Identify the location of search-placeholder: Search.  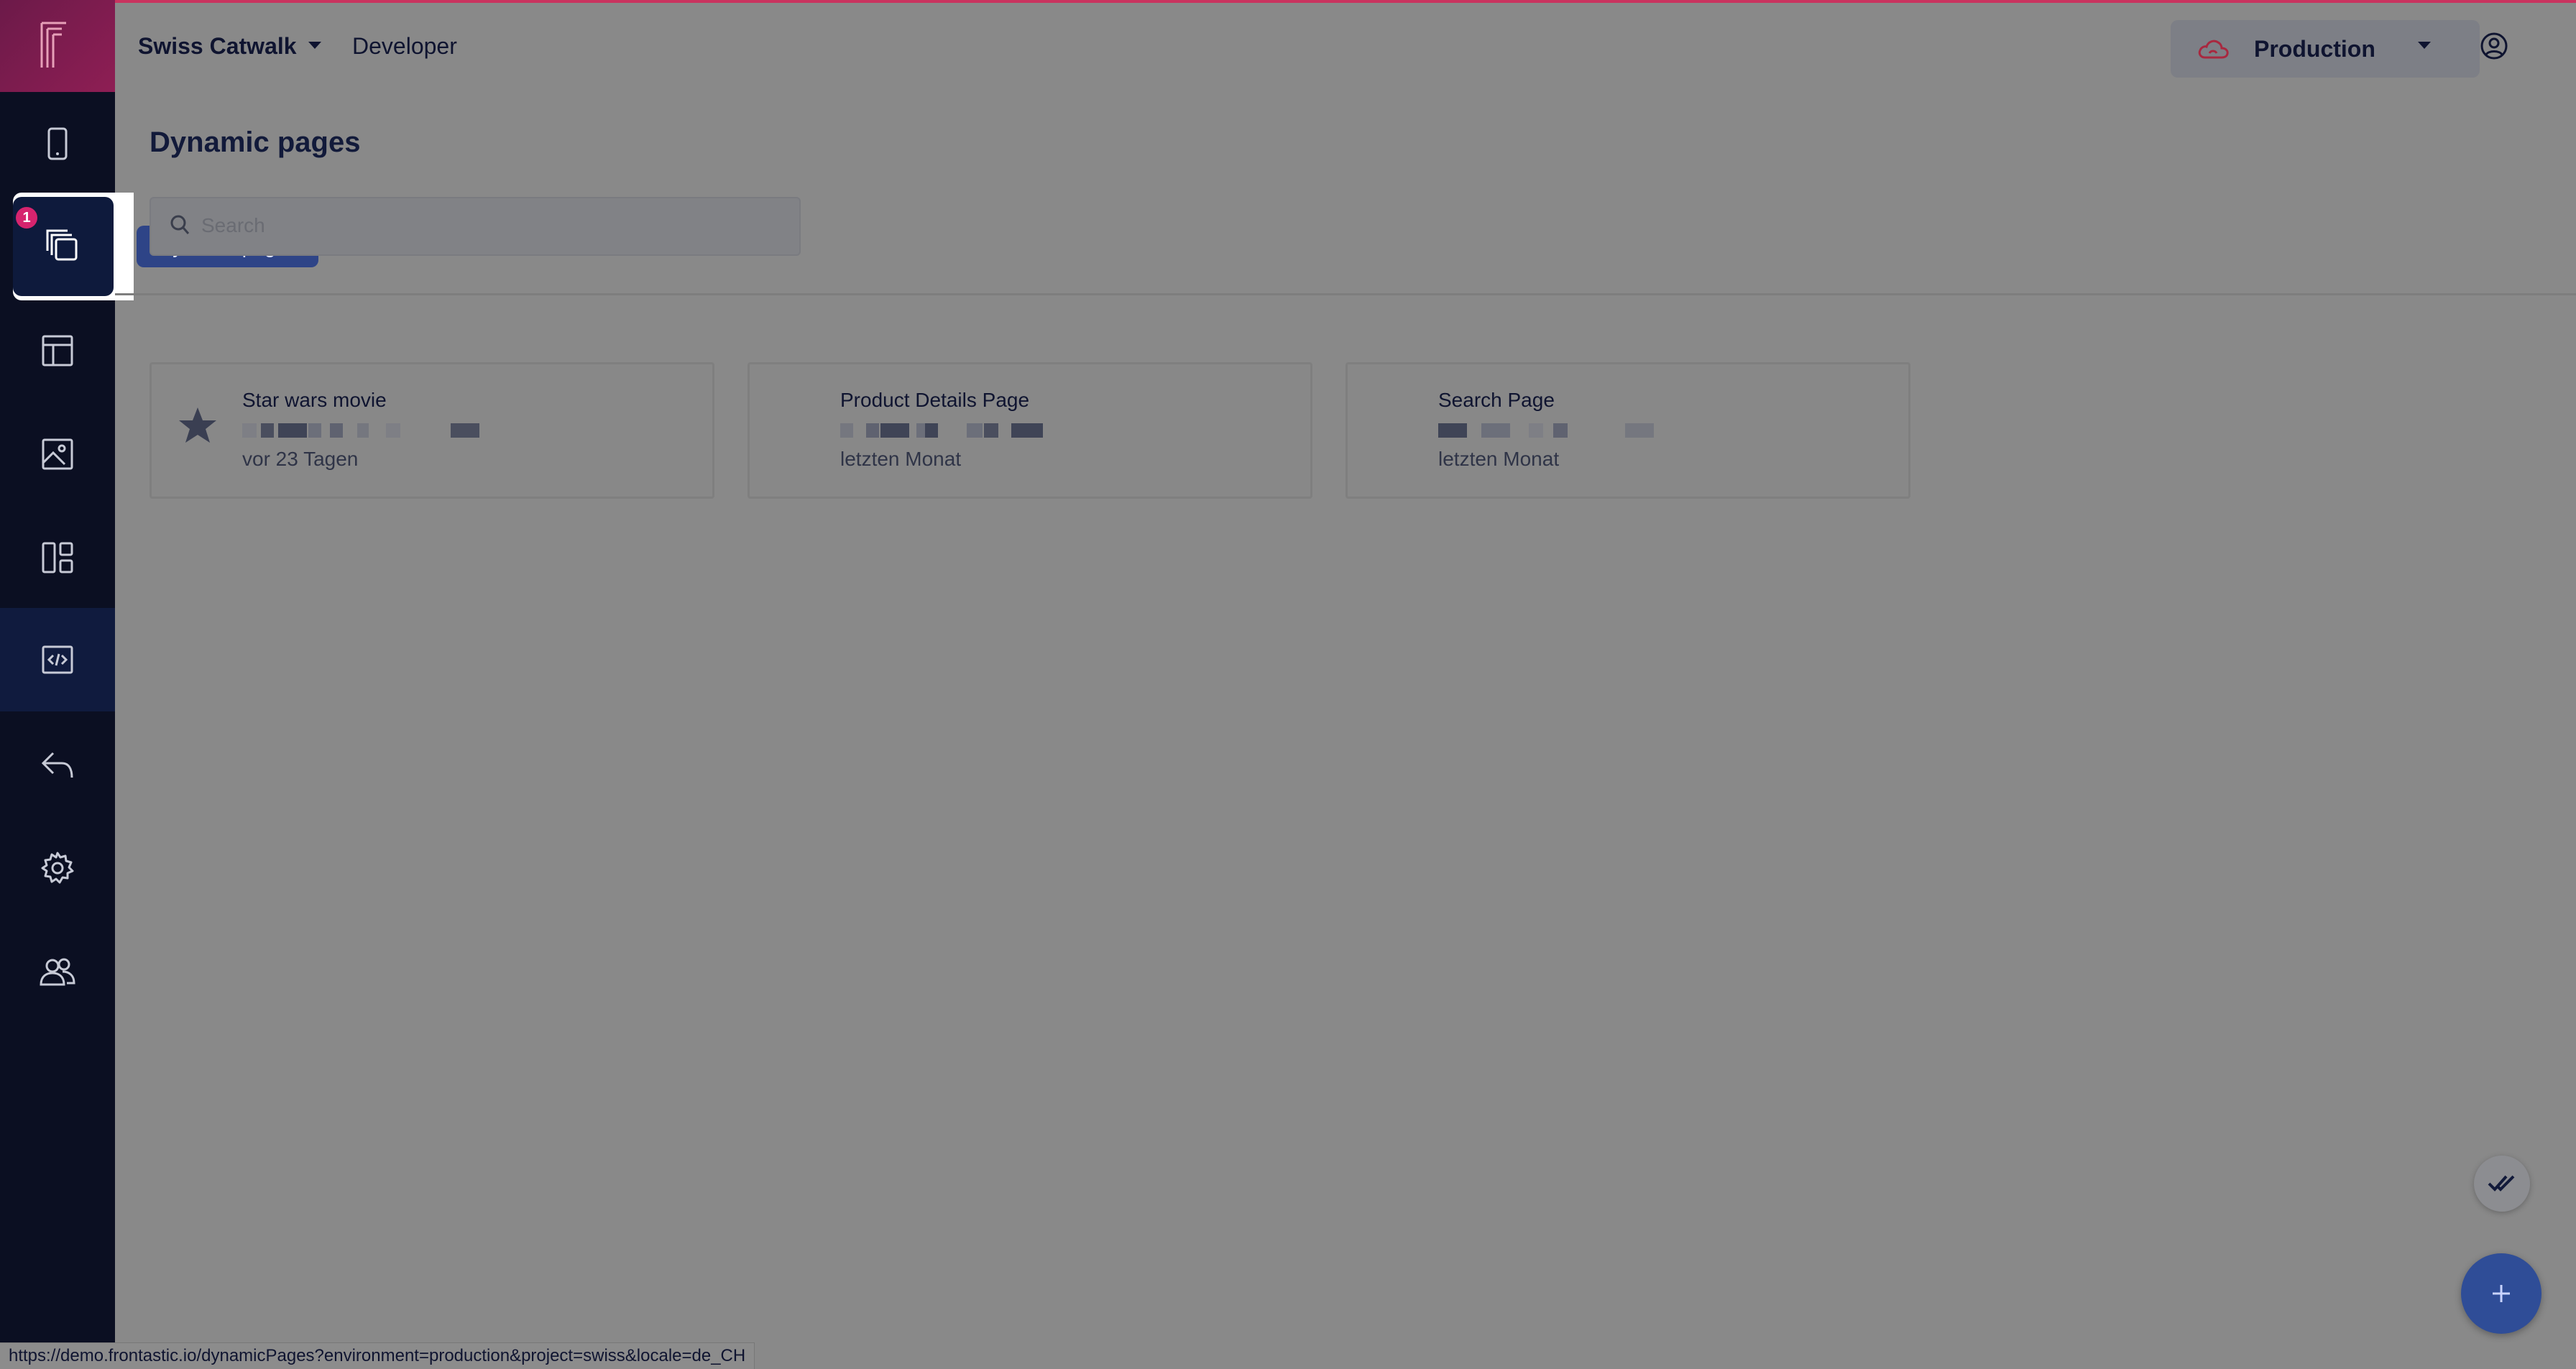
(233, 225).